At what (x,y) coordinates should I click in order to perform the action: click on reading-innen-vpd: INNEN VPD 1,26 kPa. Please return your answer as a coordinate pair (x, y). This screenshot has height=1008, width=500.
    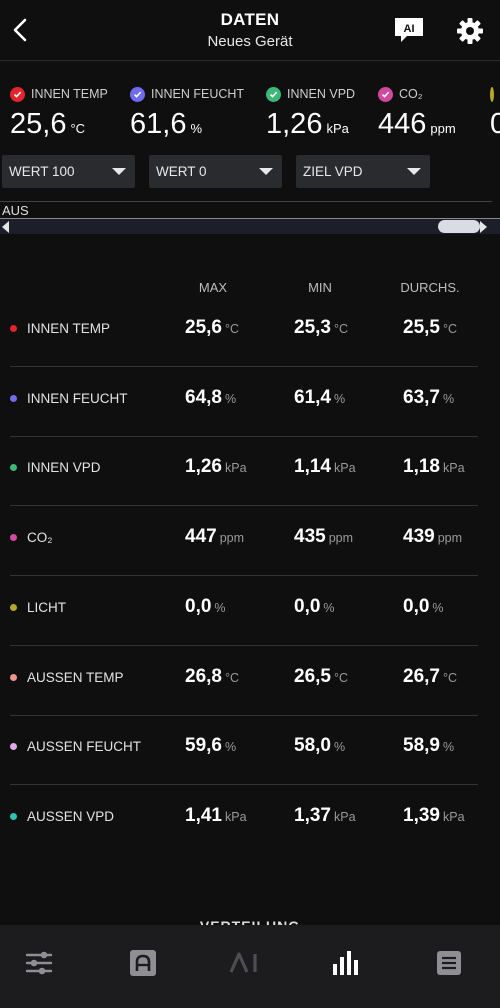
    Looking at the image, I should click on (310, 112).